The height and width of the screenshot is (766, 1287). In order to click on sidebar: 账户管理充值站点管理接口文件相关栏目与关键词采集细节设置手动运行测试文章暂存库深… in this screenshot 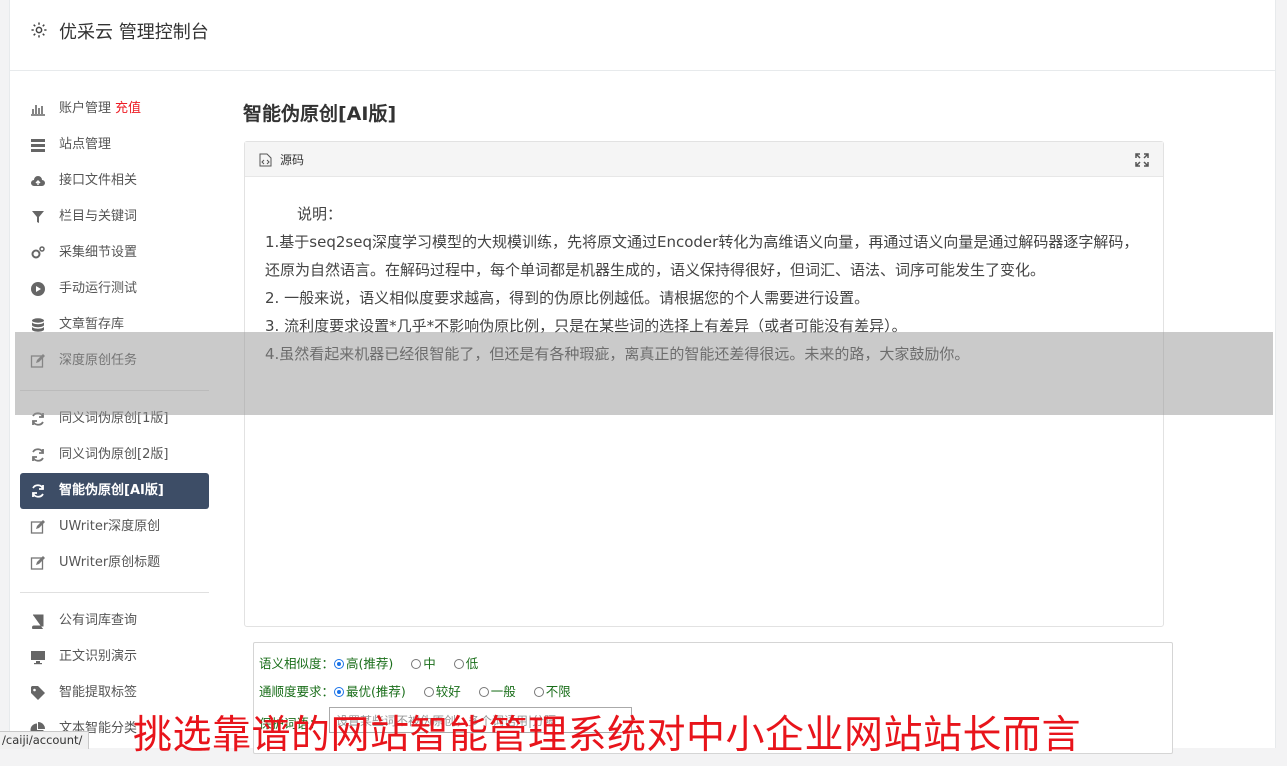, I will do `click(115, 419)`.